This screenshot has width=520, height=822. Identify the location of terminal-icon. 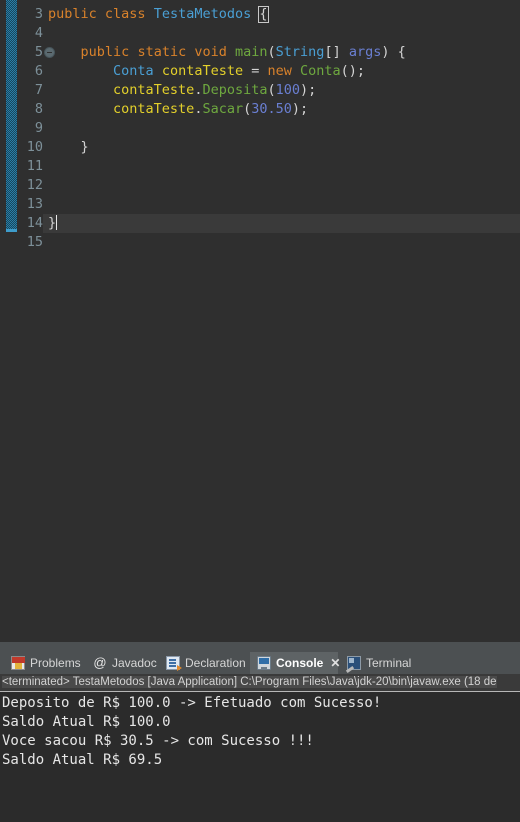
(354, 663).